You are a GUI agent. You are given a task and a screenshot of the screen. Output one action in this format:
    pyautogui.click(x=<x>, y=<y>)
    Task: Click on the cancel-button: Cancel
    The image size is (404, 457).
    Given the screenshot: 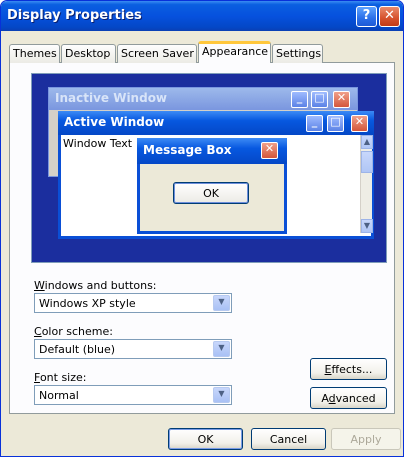 What is the action you would take?
    pyautogui.click(x=288, y=439)
    